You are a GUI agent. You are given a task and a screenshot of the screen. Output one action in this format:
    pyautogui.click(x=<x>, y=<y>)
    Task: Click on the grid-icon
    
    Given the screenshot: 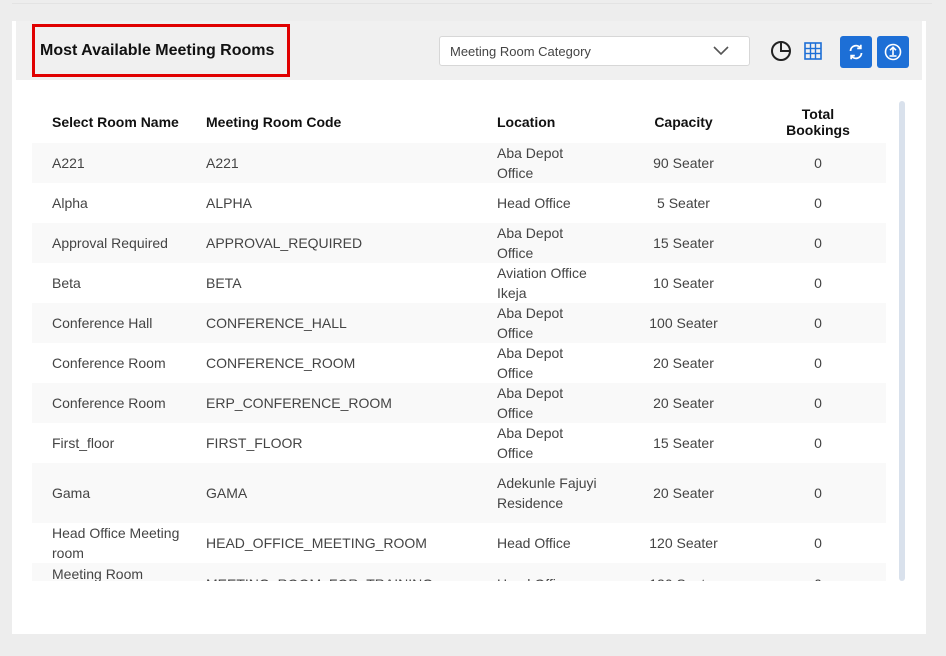 What is the action you would take?
    pyautogui.click(x=813, y=51)
    